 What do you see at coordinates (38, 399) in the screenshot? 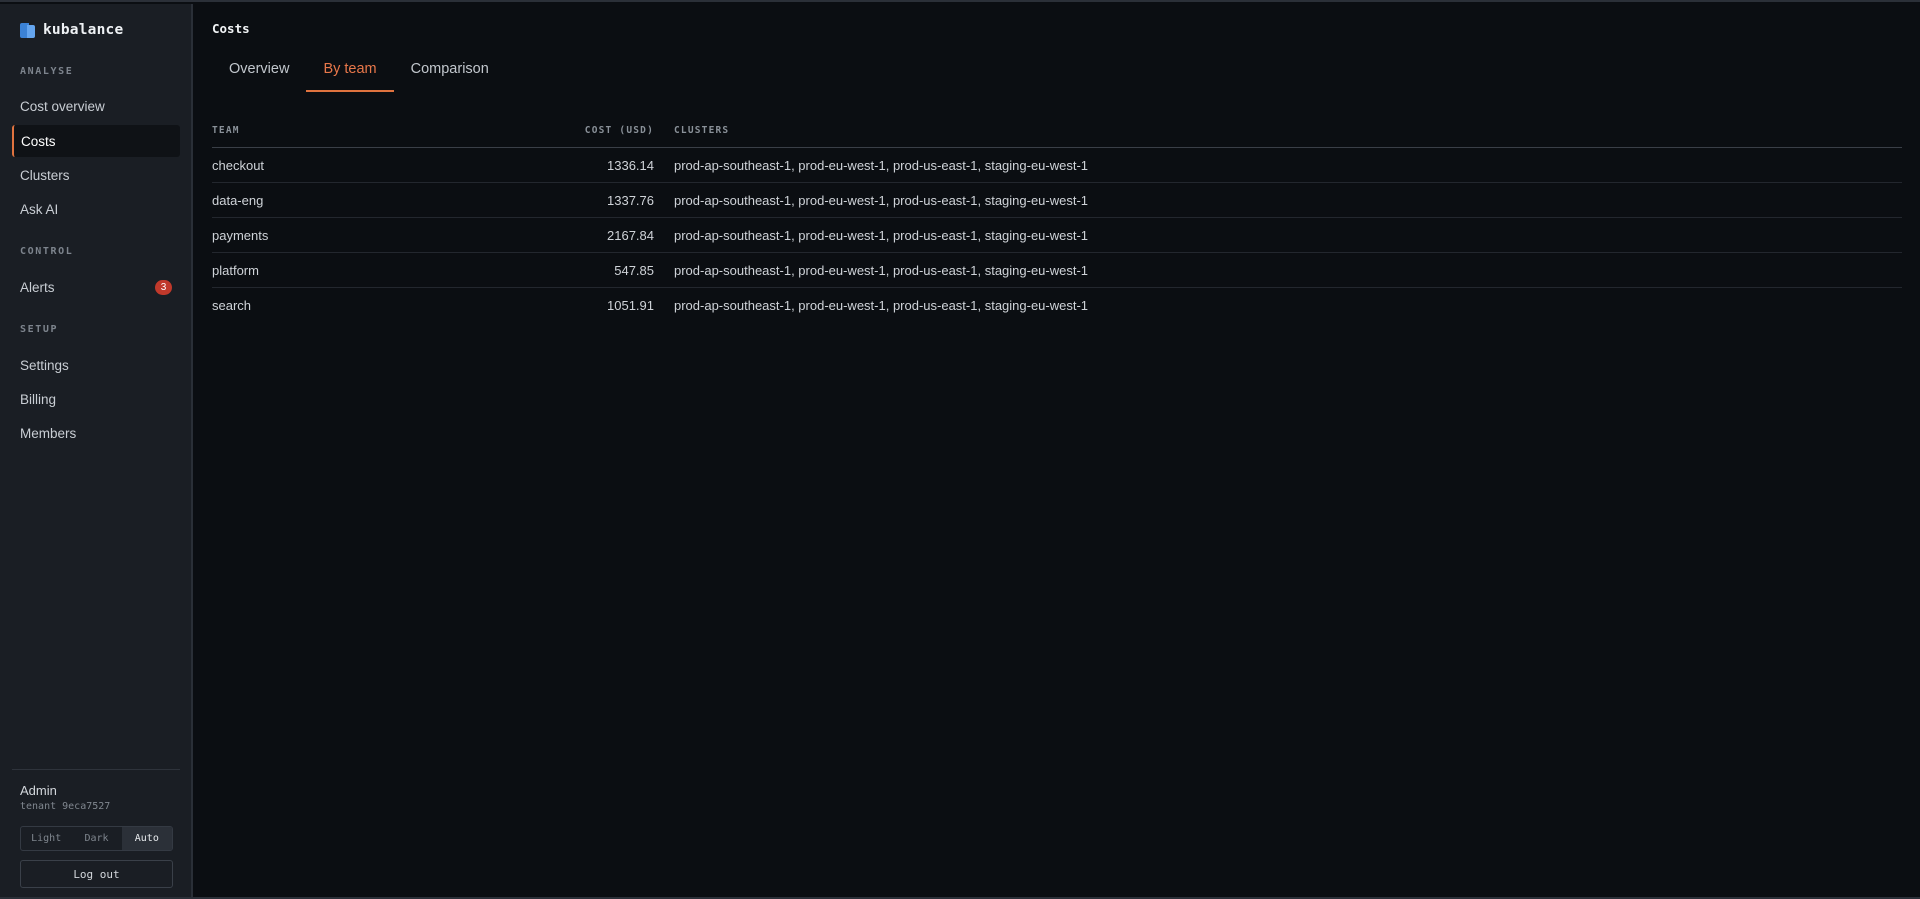
I see `sidebar-item-label: Billing` at bounding box center [38, 399].